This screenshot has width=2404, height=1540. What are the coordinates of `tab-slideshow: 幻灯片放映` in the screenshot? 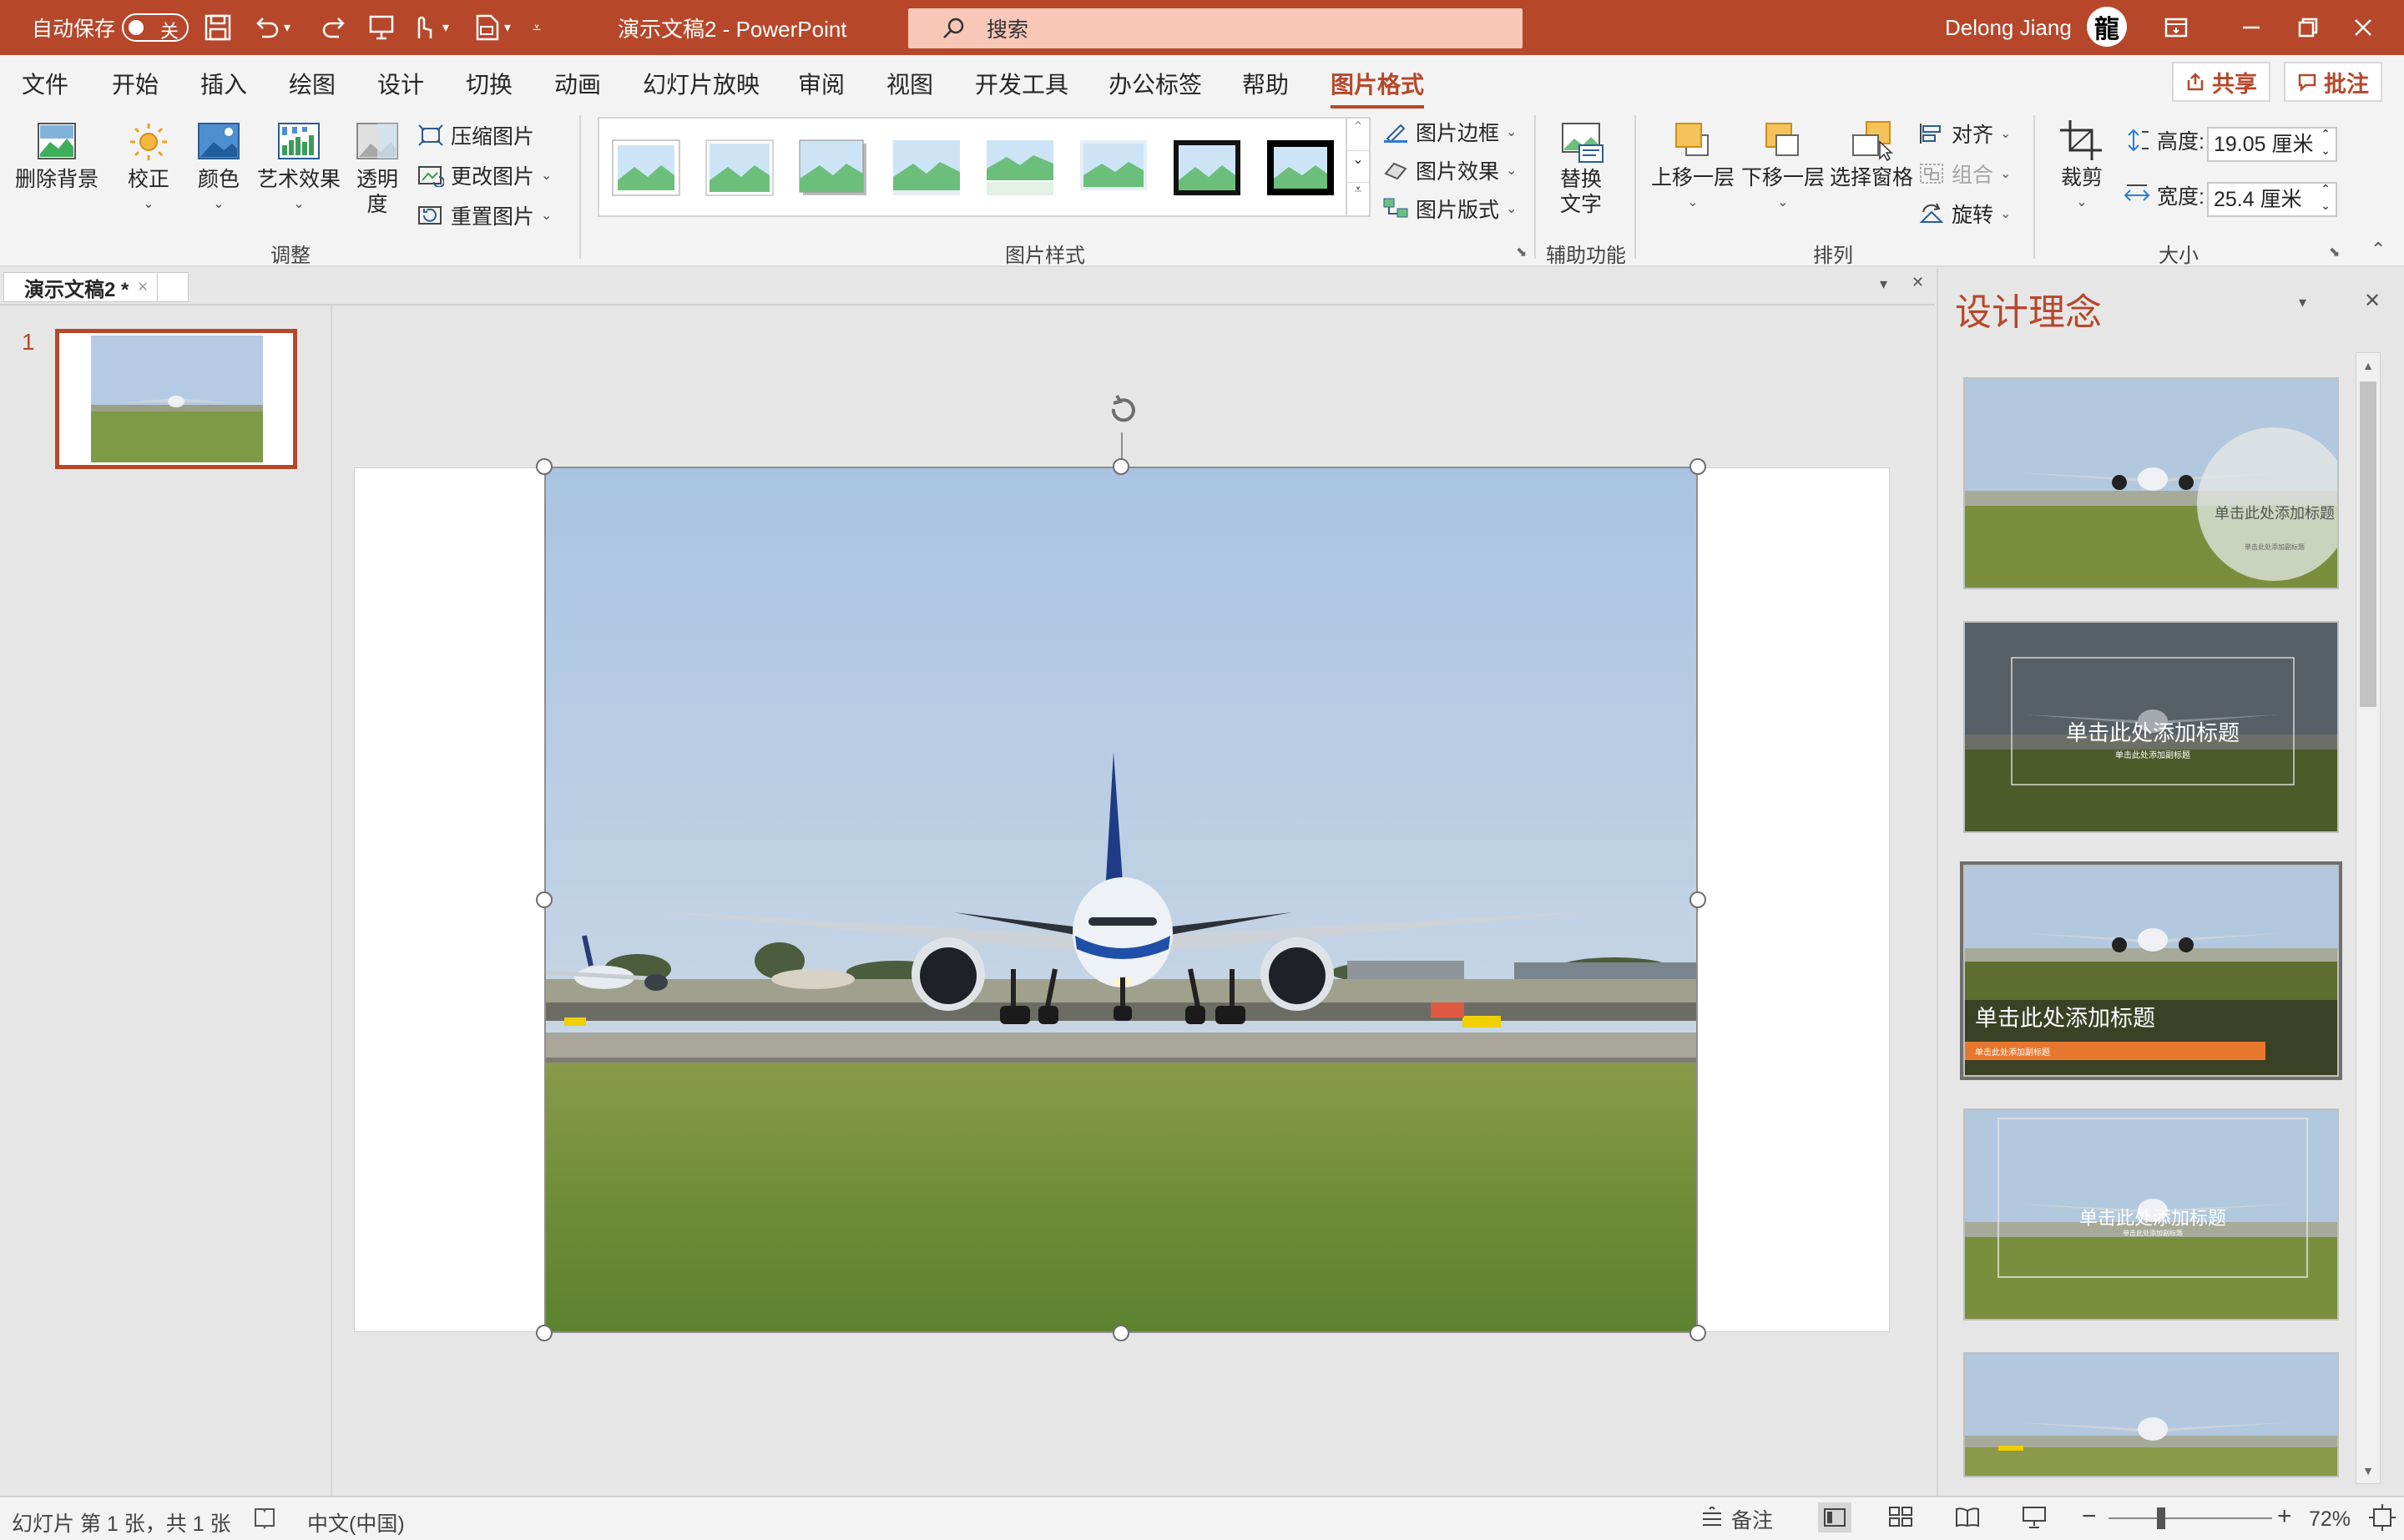 It's located at (701, 83).